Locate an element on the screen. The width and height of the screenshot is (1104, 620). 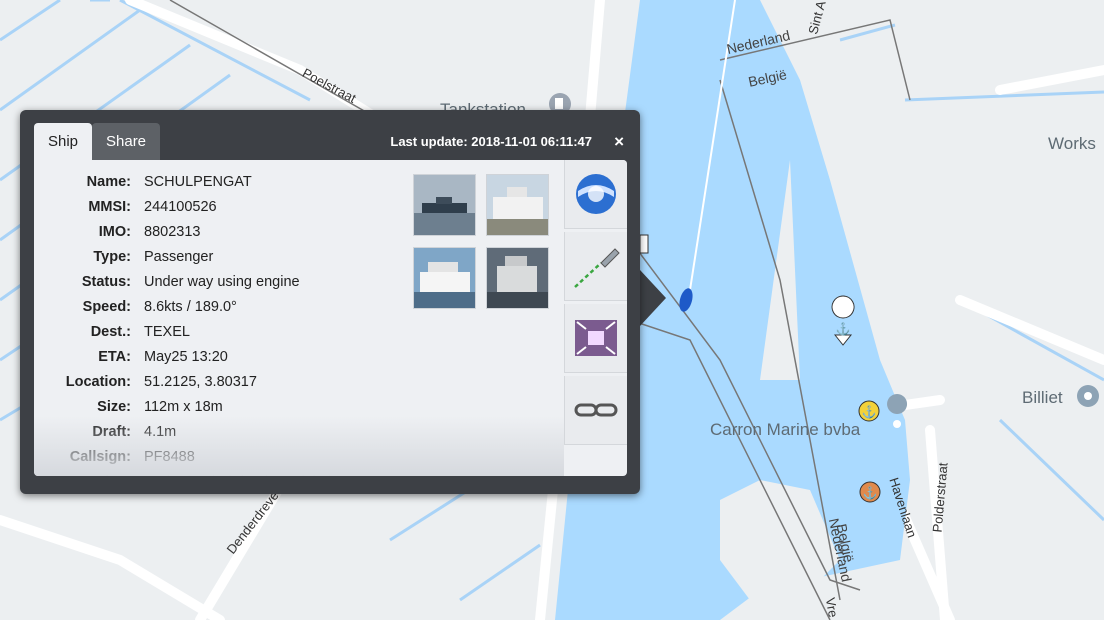
ship-field-row: Type: Passenger is located at coordinates (224, 260).